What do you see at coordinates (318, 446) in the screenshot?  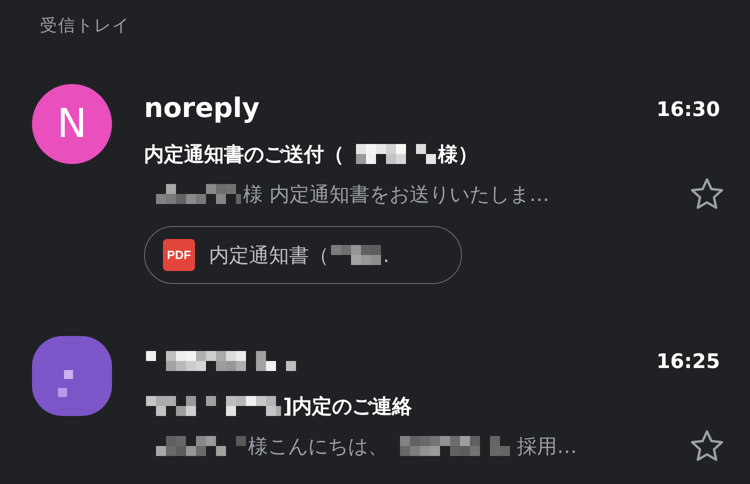 I see `message-snippet: 様こんにちは、` at bounding box center [318, 446].